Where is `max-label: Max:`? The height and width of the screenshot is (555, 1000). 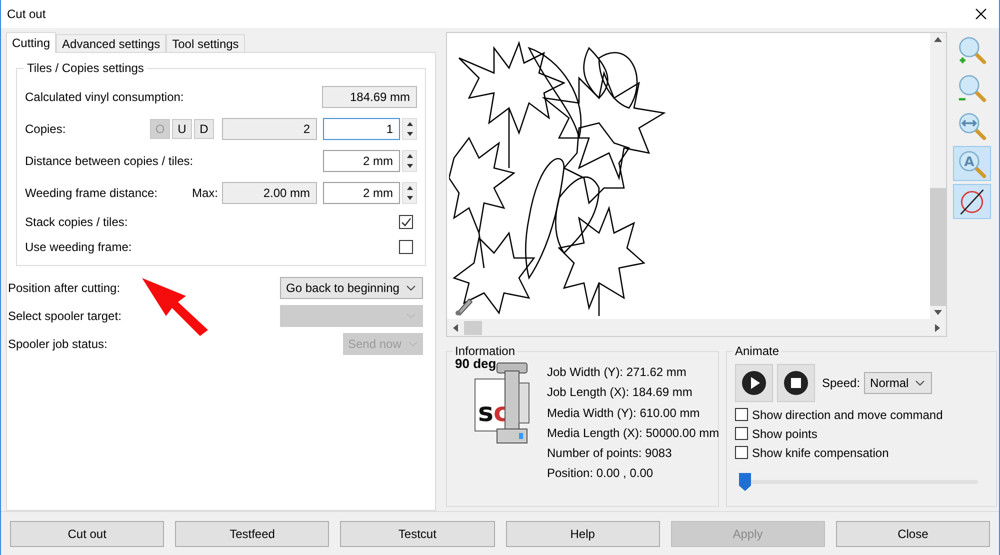 max-label: Max: is located at coordinates (205, 193).